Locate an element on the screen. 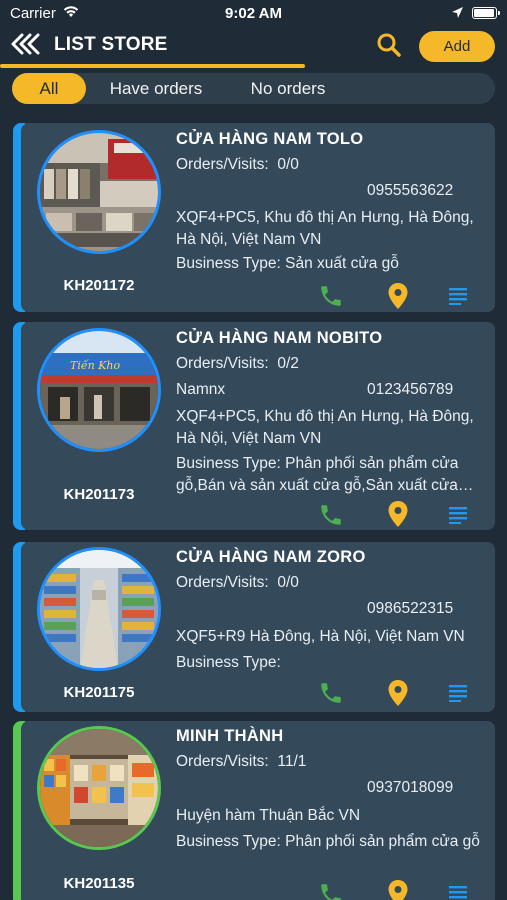  tab-have-orders: Have orders is located at coordinates (156, 88).